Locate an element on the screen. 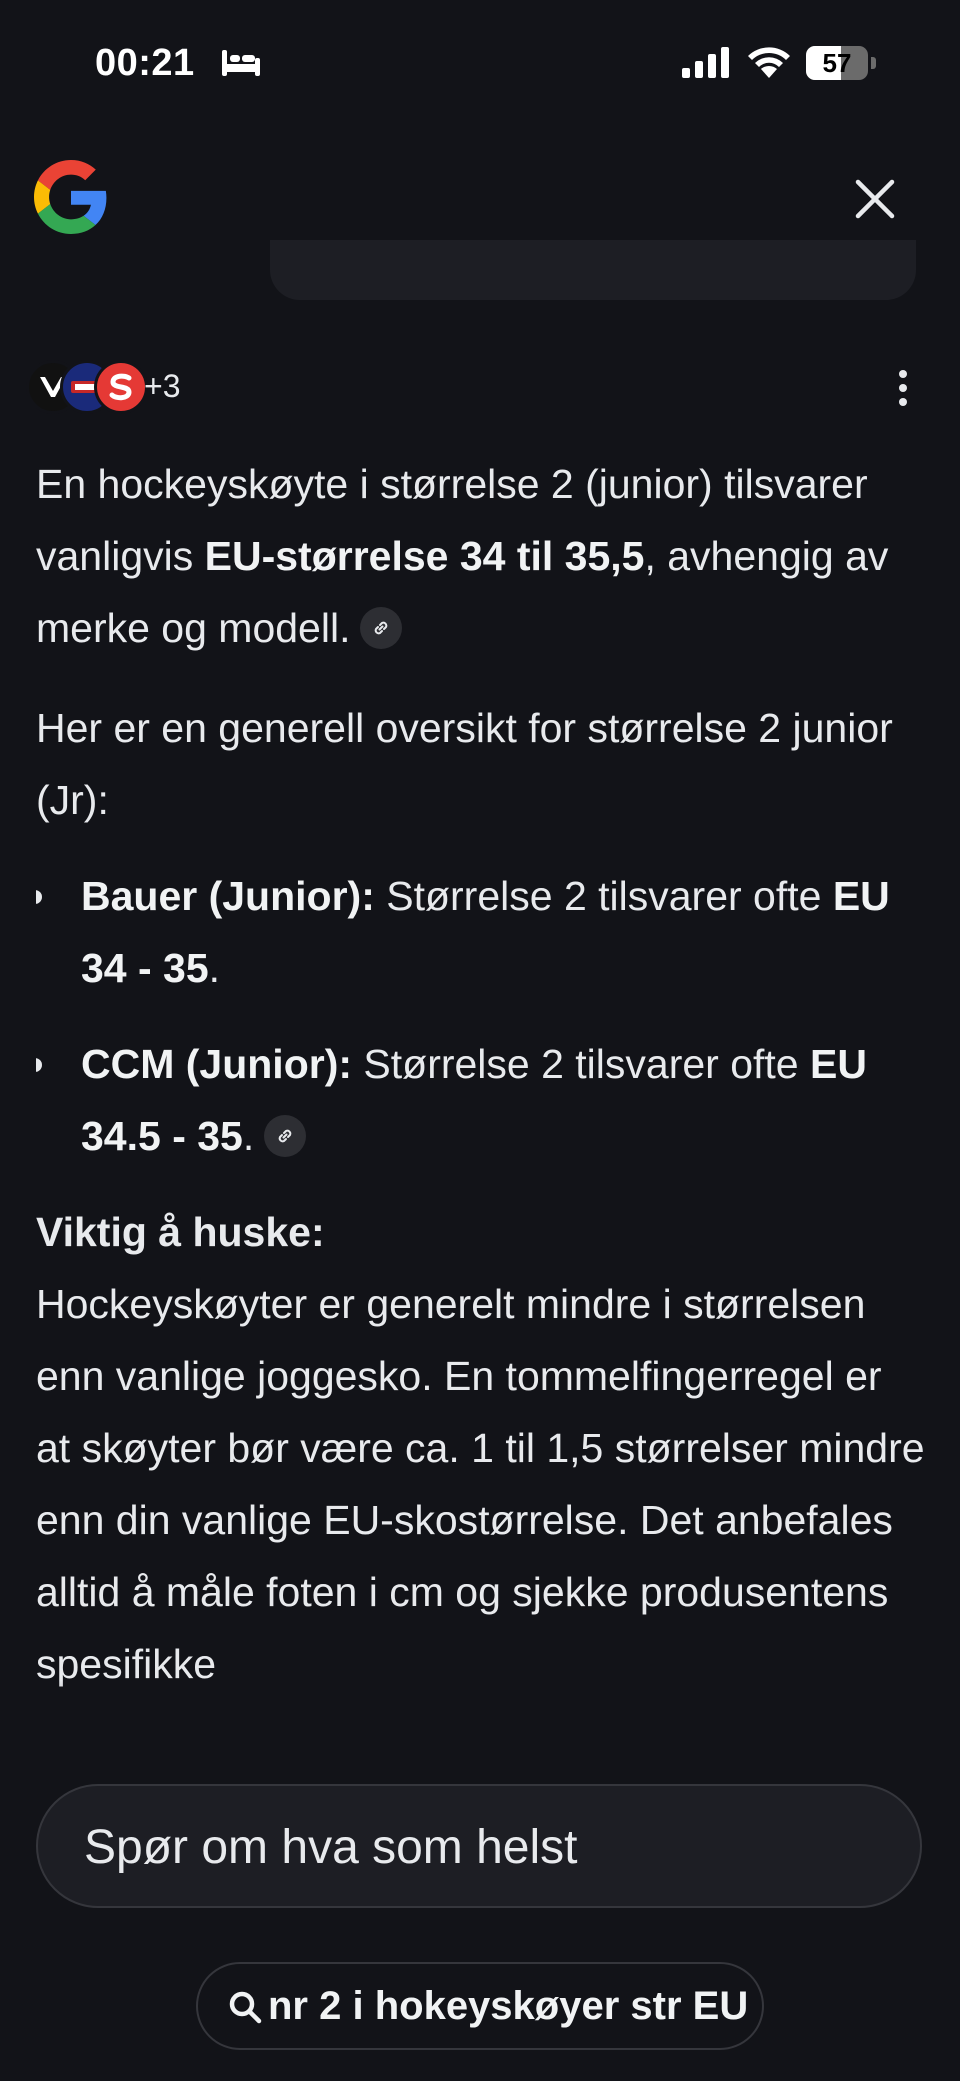 This screenshot has height=2081, width=960. wifi-icon is located at coordinates (769, 62).